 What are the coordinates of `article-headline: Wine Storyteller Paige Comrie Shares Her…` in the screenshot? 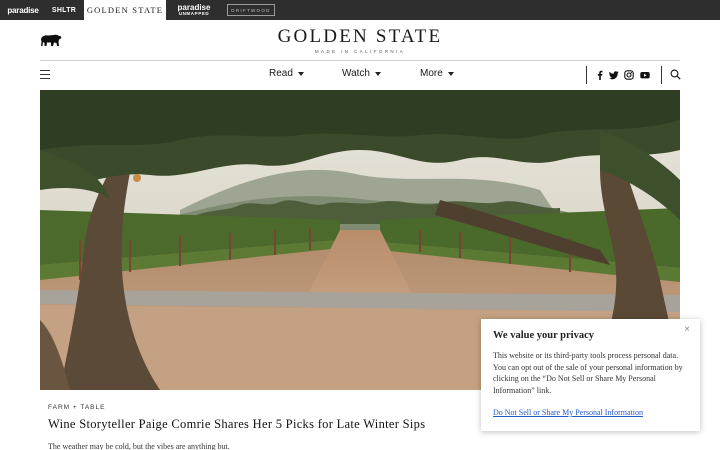 It's located at (236, 424).